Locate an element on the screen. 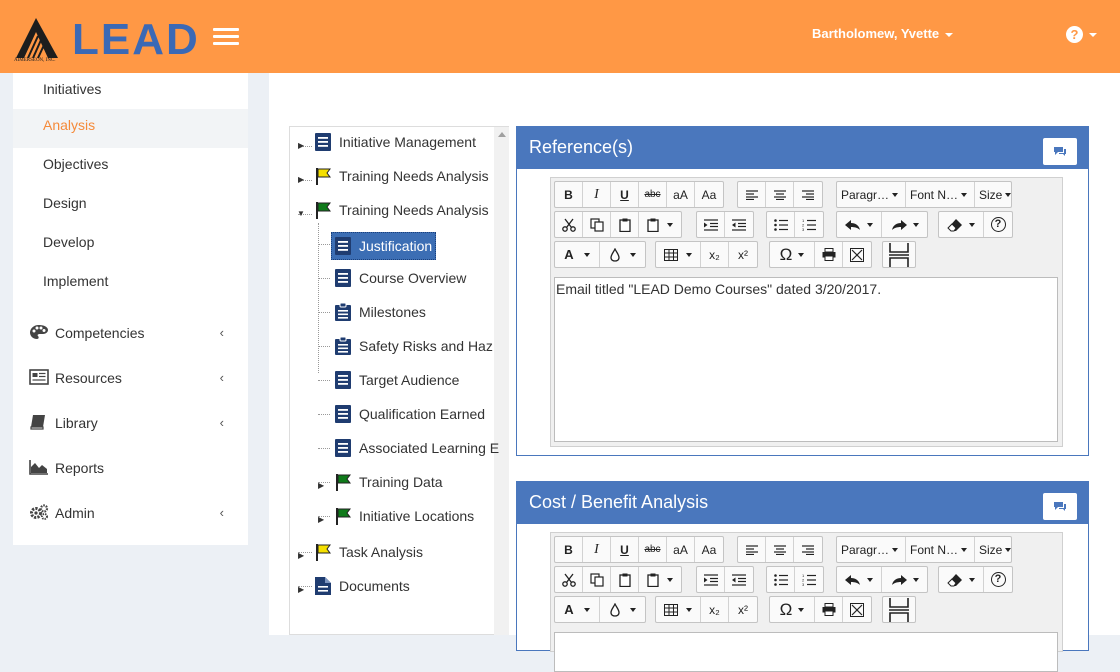 This screenshot has height=672, width=1120. tree-node-course-overview: Course Overview is located at coordinates (400, 278).